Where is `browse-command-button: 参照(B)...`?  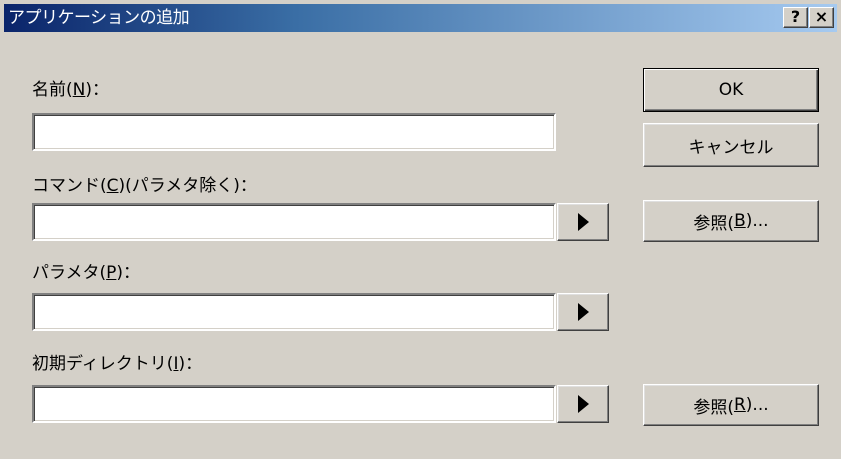 browse-command-button: 参照(B)... is located at coordinates (731, 221).